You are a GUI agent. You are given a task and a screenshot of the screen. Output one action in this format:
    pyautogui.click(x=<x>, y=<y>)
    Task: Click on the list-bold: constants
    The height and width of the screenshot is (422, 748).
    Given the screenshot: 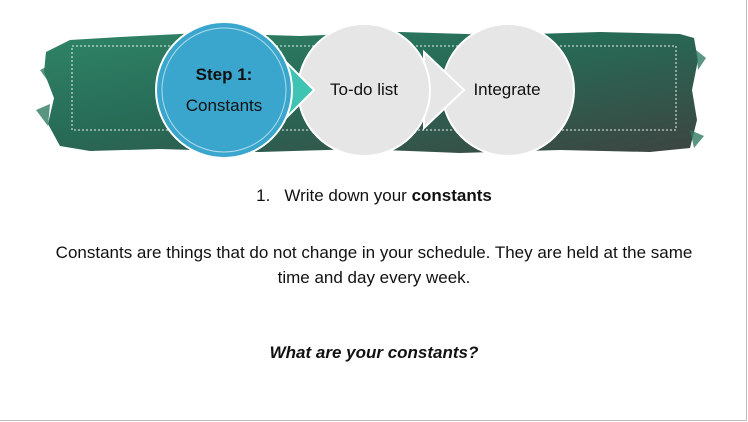 What is the action you would take?
    pyautogui.click(x=451, y=195)
    